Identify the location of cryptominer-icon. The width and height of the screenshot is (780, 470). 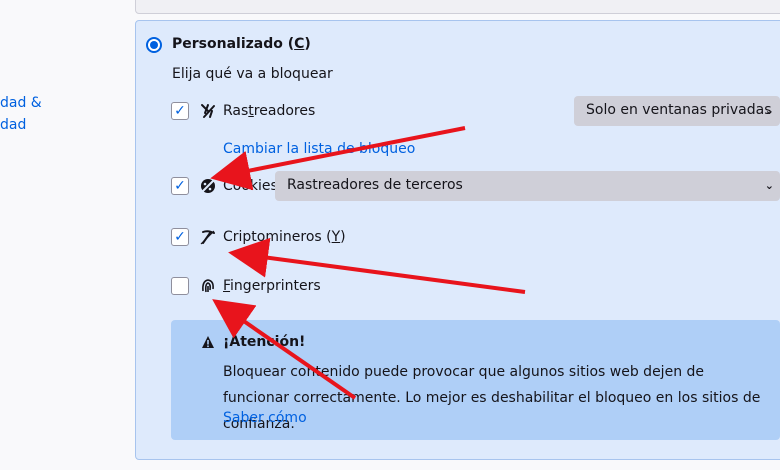
(207, 237).